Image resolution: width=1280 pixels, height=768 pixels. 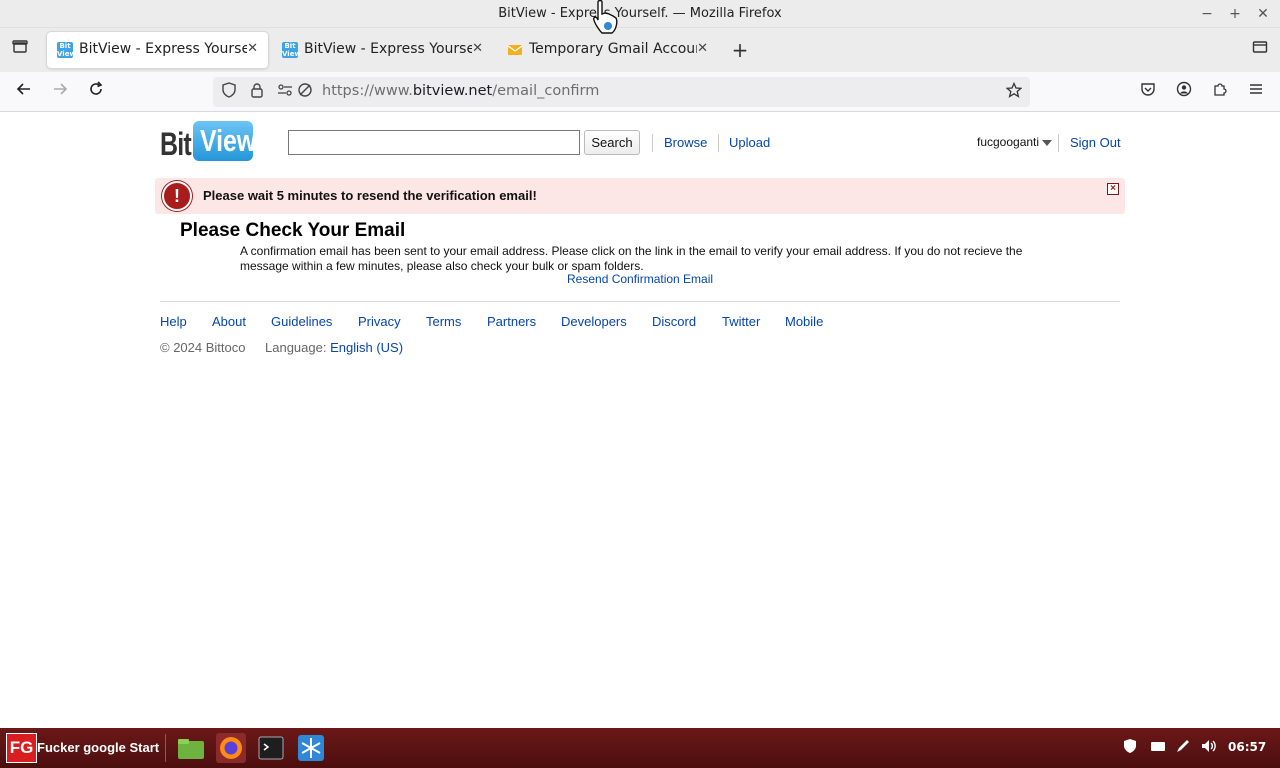 What do you see at coordinates (1014, 91) in the screenshot?
I see `bookmark-star-icon` at bounding box center [1014, 91].